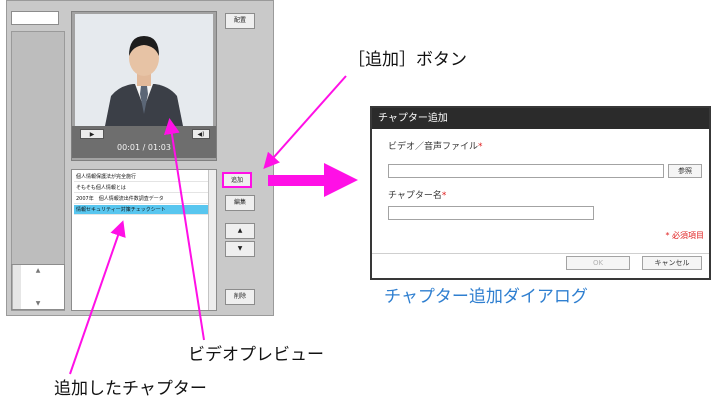  I want to click on video-preview-annotation: ビデオプレビュー, so click(256, 355).